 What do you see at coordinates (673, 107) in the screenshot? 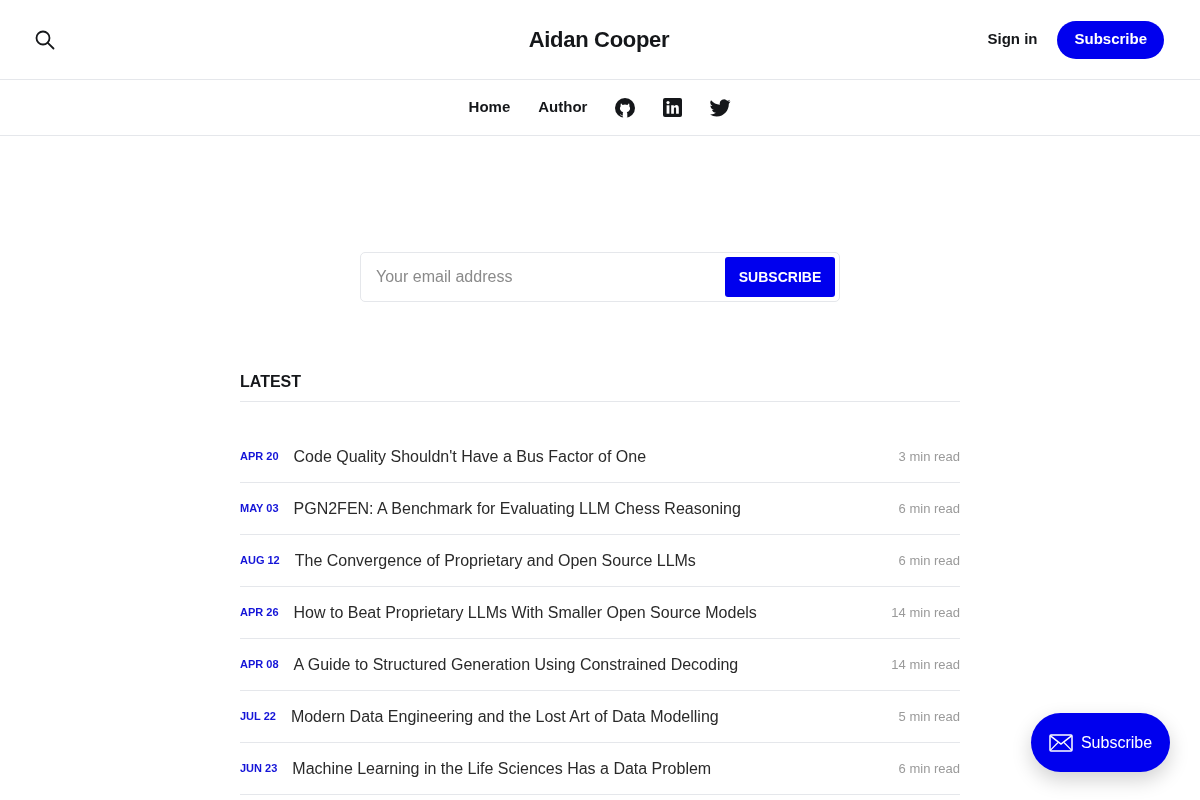
I see `linkedin-icon` at bounding box center [673, 107].